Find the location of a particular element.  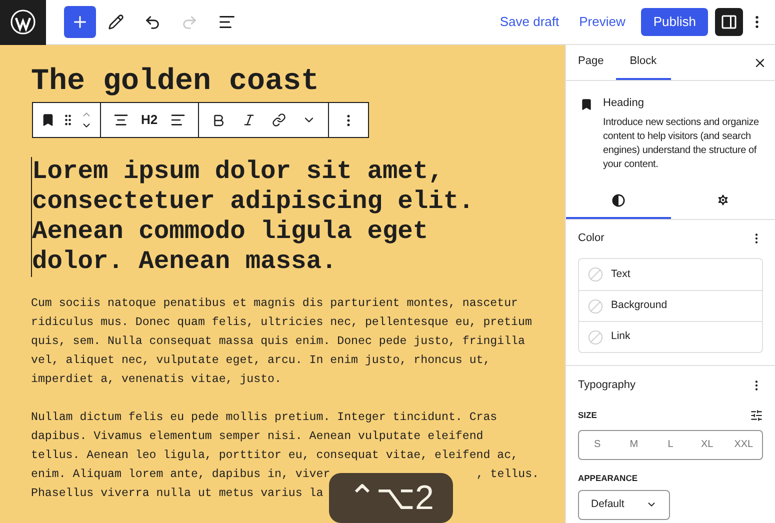

settings-toggle-icon is located at coordinates (729, 22).